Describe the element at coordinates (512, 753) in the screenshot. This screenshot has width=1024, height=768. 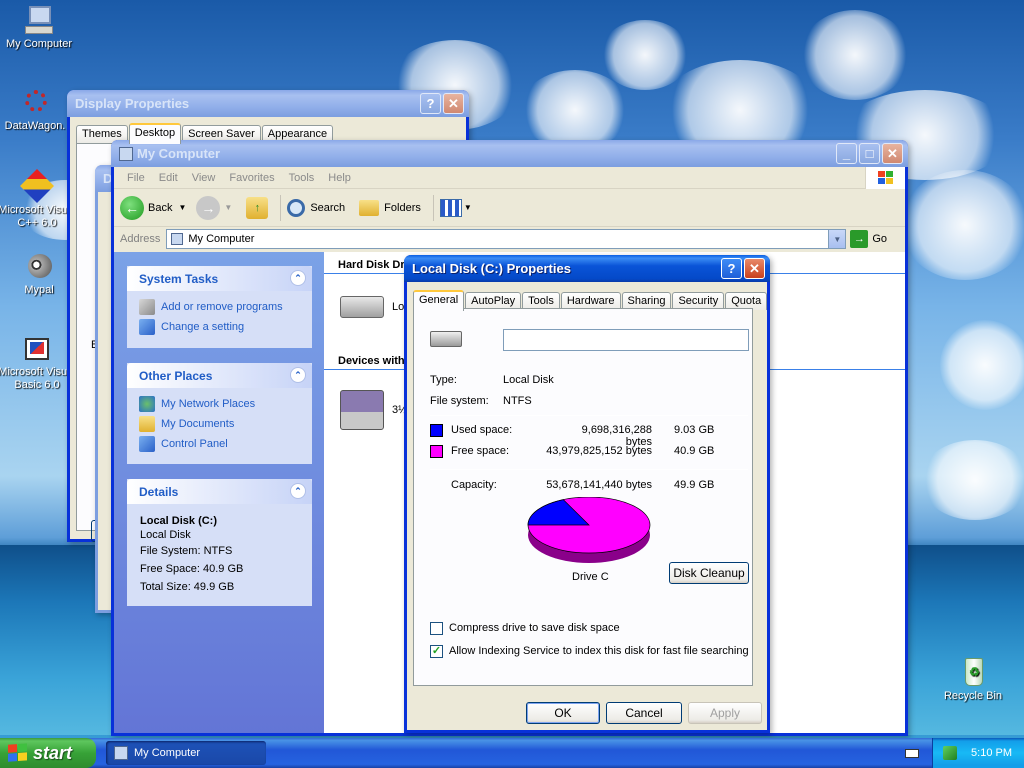
I see `taskbar: start My Computer 5:10 PM` at that location.